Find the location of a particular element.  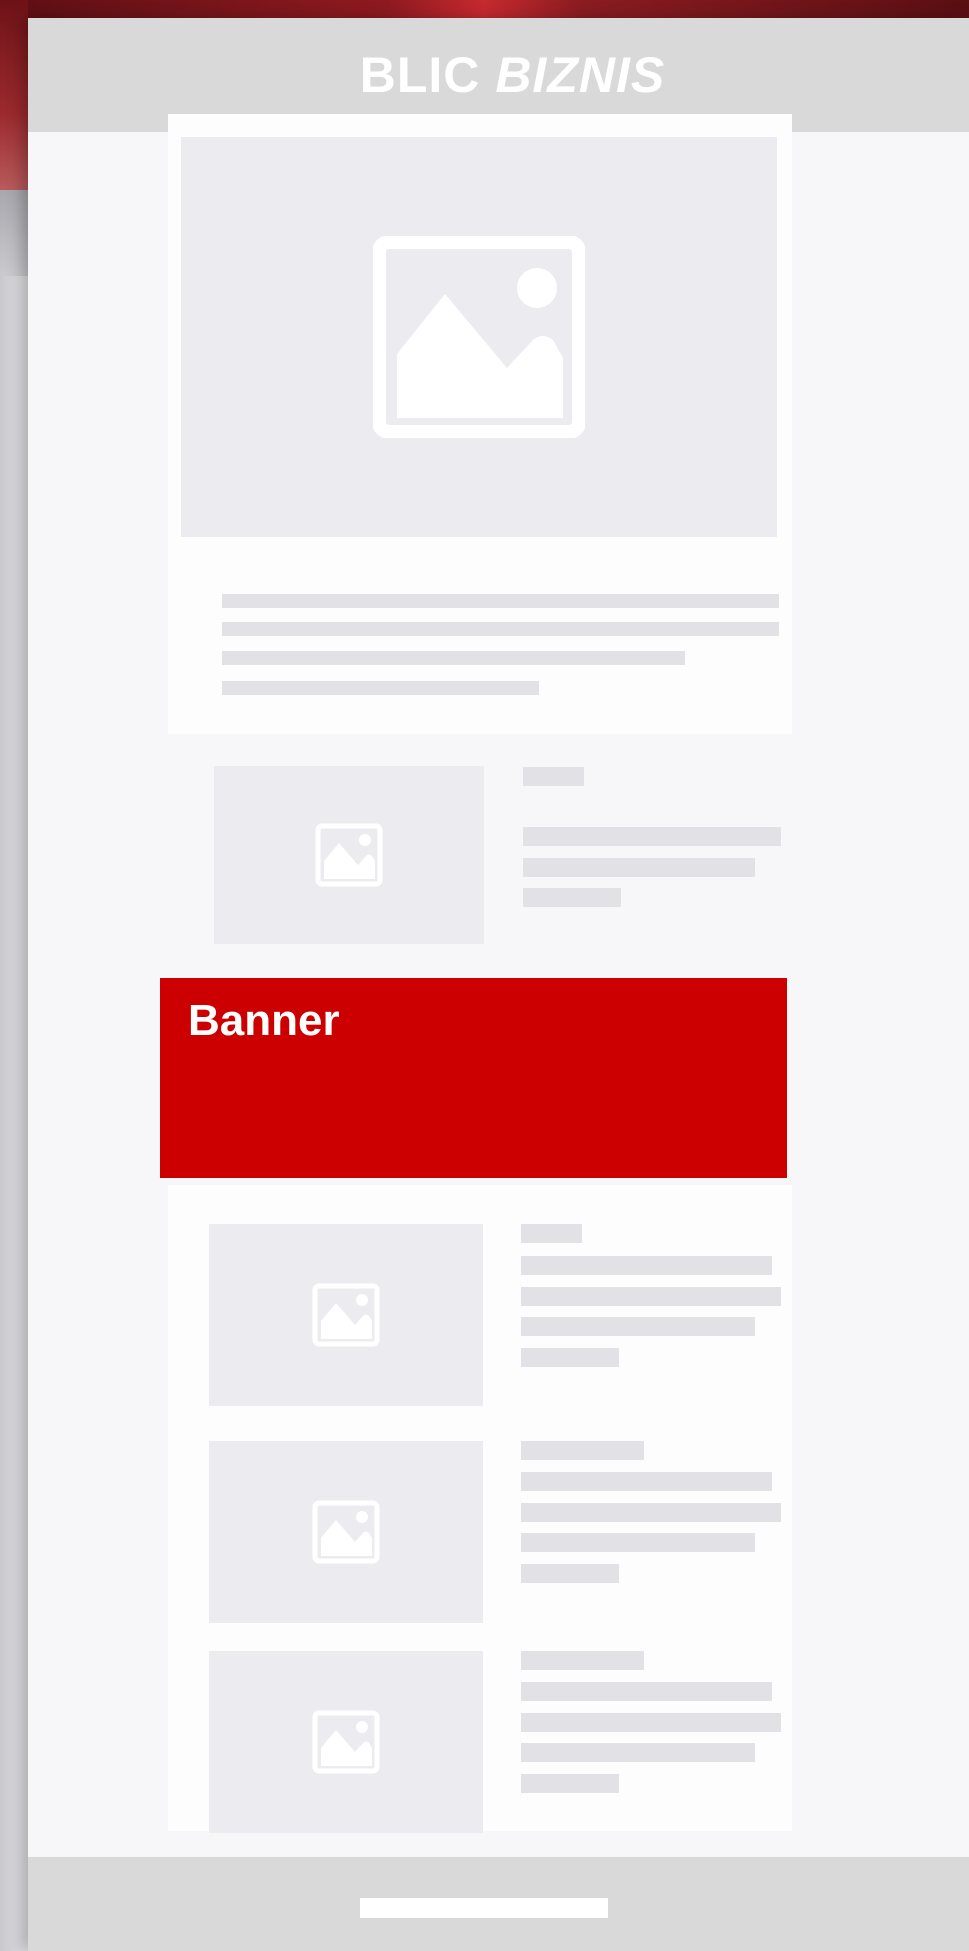

logo-part-biznis: BIZNIS is located at coordinates (580, 75).